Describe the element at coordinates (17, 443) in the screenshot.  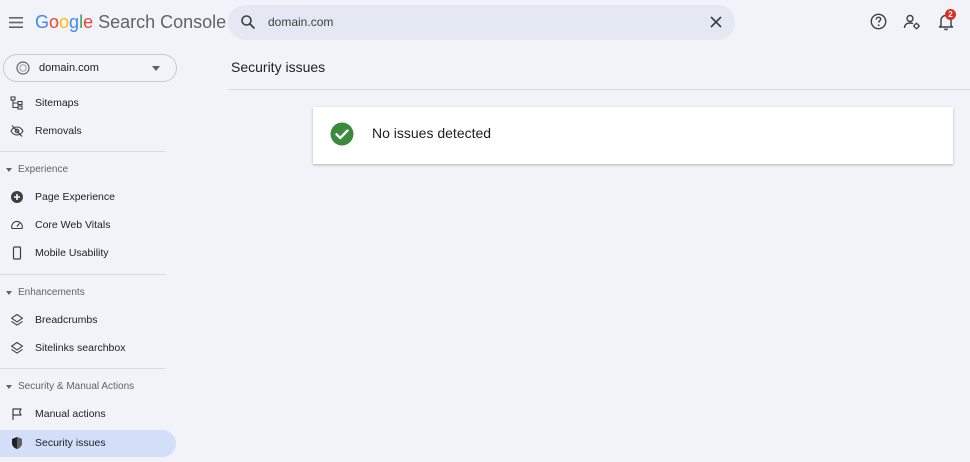
I see `shield-icon` at that location.